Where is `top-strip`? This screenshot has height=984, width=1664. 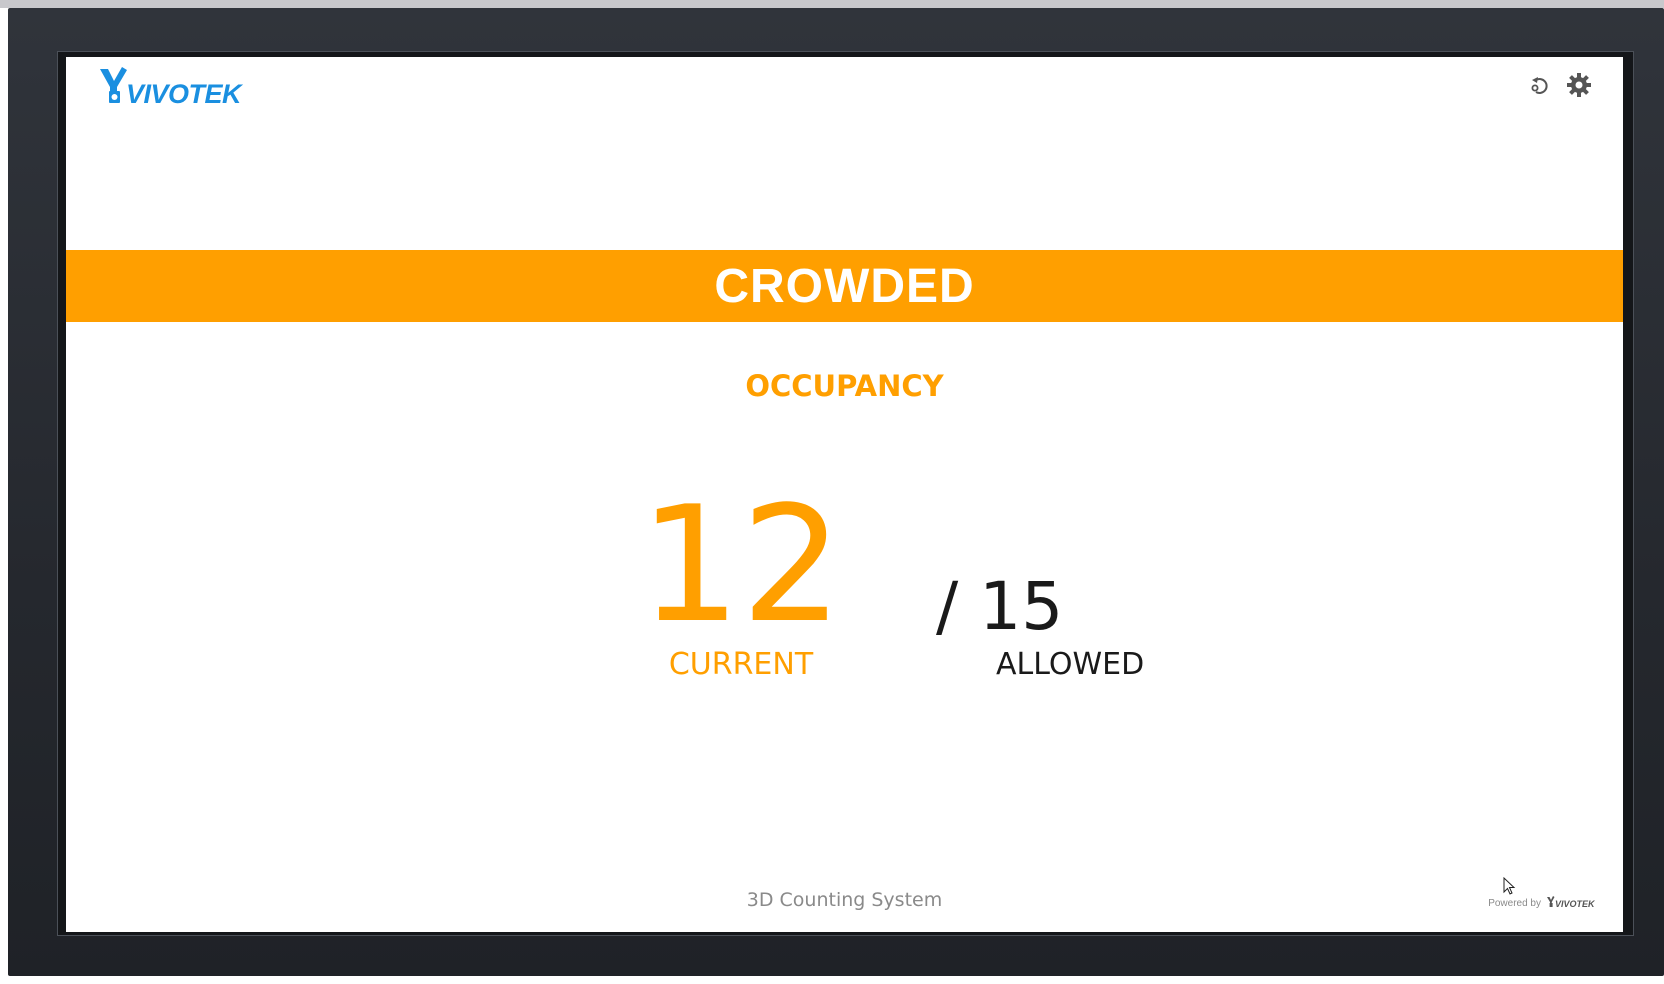
top-strip is located at coordinates (832, 4).